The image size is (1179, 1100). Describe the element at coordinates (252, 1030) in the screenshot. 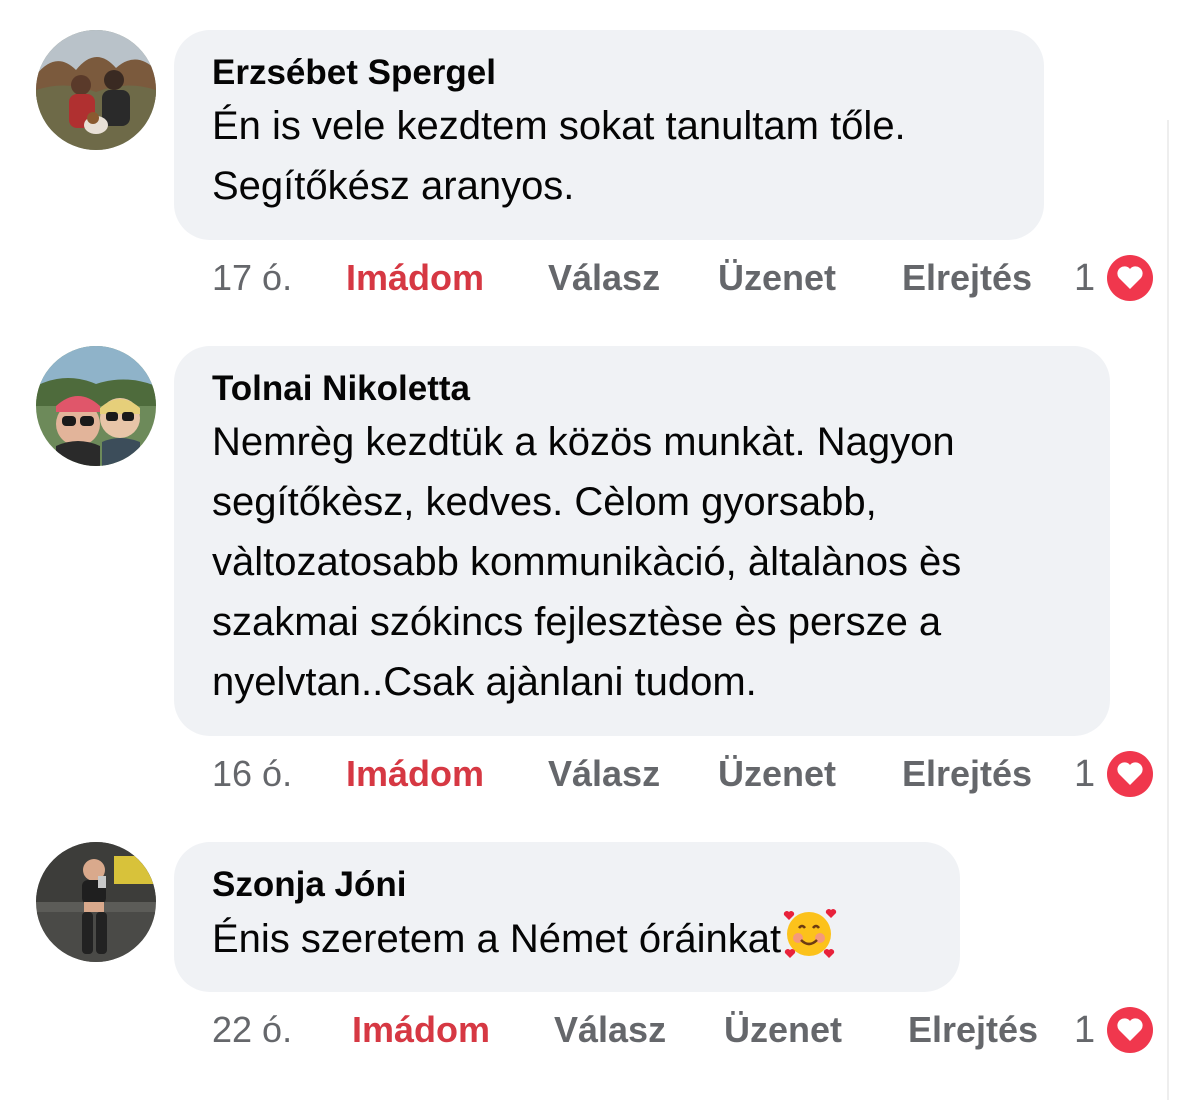

I see `comment-timestamp: 22 ó.` at that location.